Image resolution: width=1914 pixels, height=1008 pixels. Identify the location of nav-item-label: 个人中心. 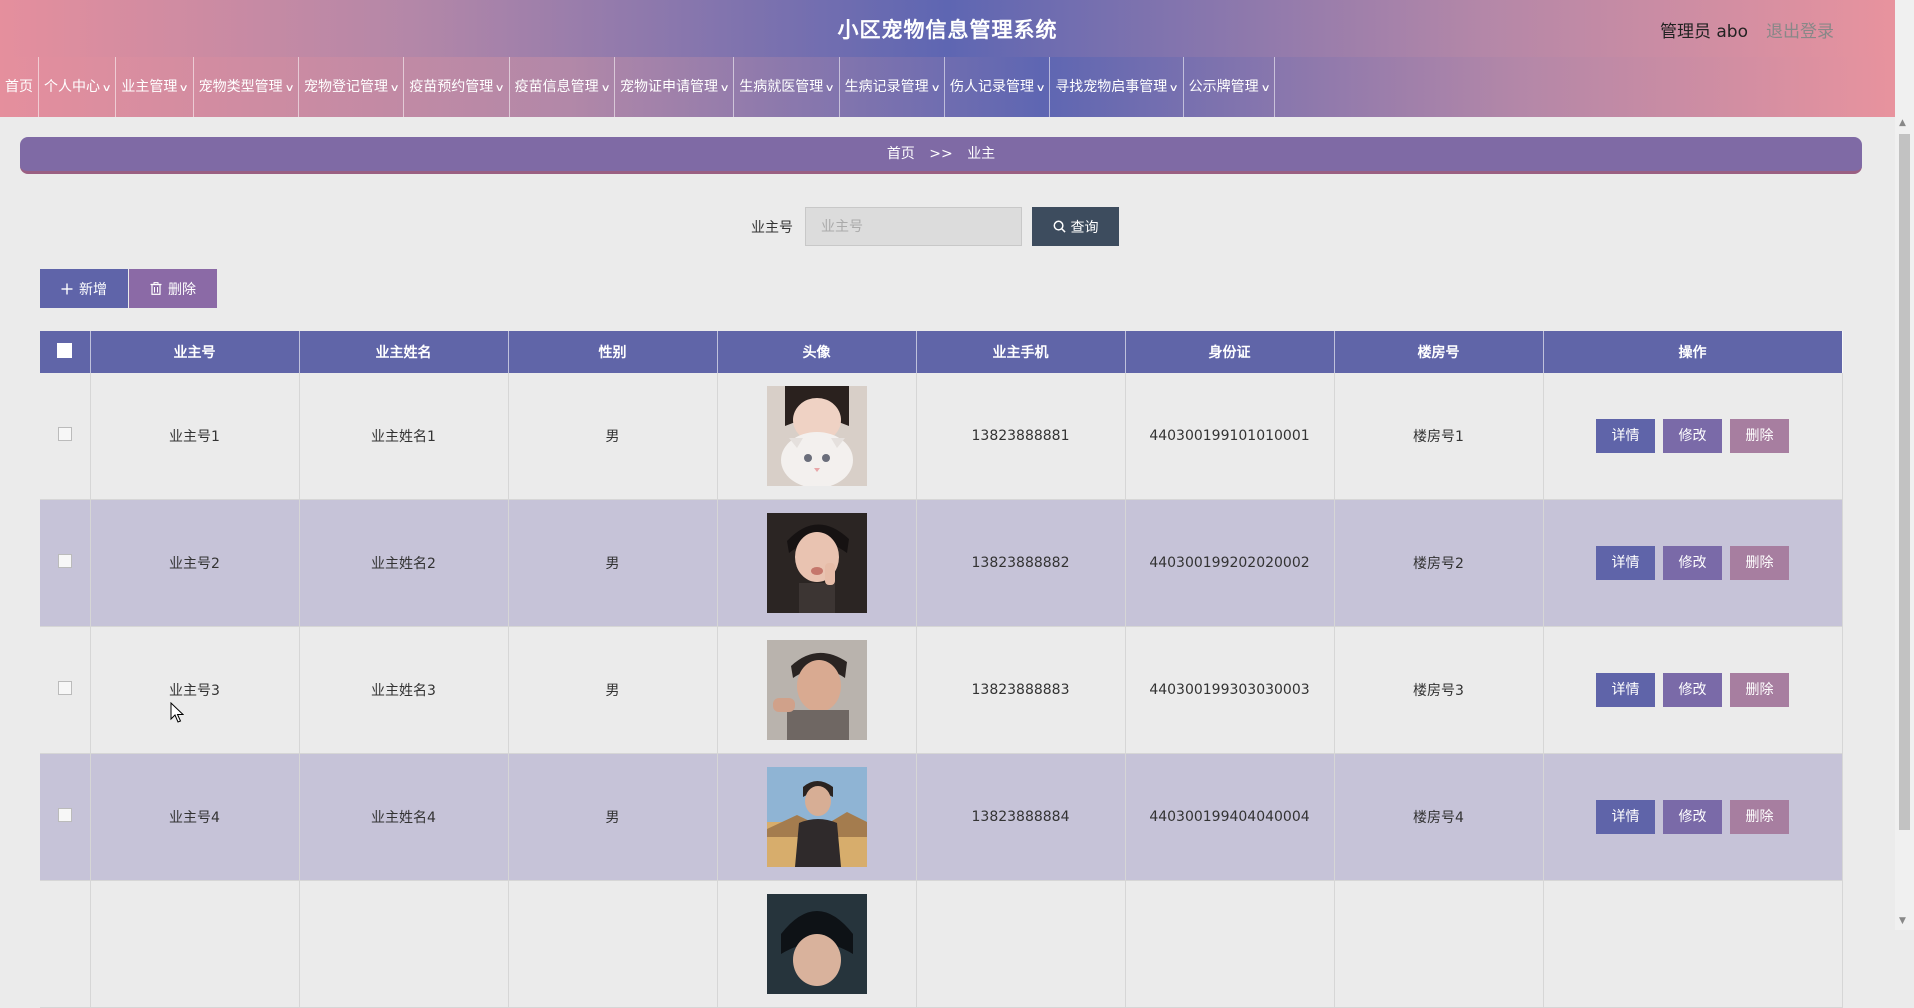
(72, 87).